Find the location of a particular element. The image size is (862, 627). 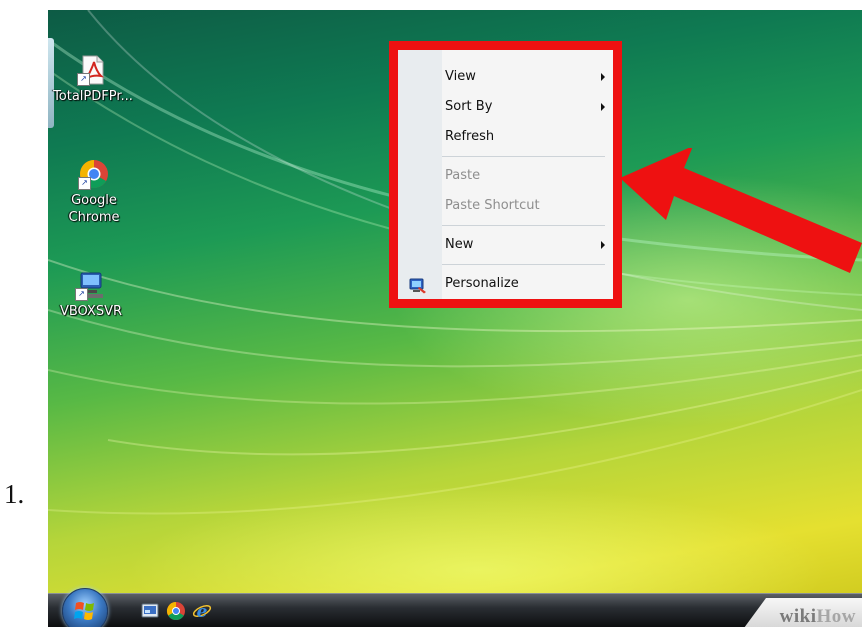

menu-item-label: View is located at coordinates (460, 76).